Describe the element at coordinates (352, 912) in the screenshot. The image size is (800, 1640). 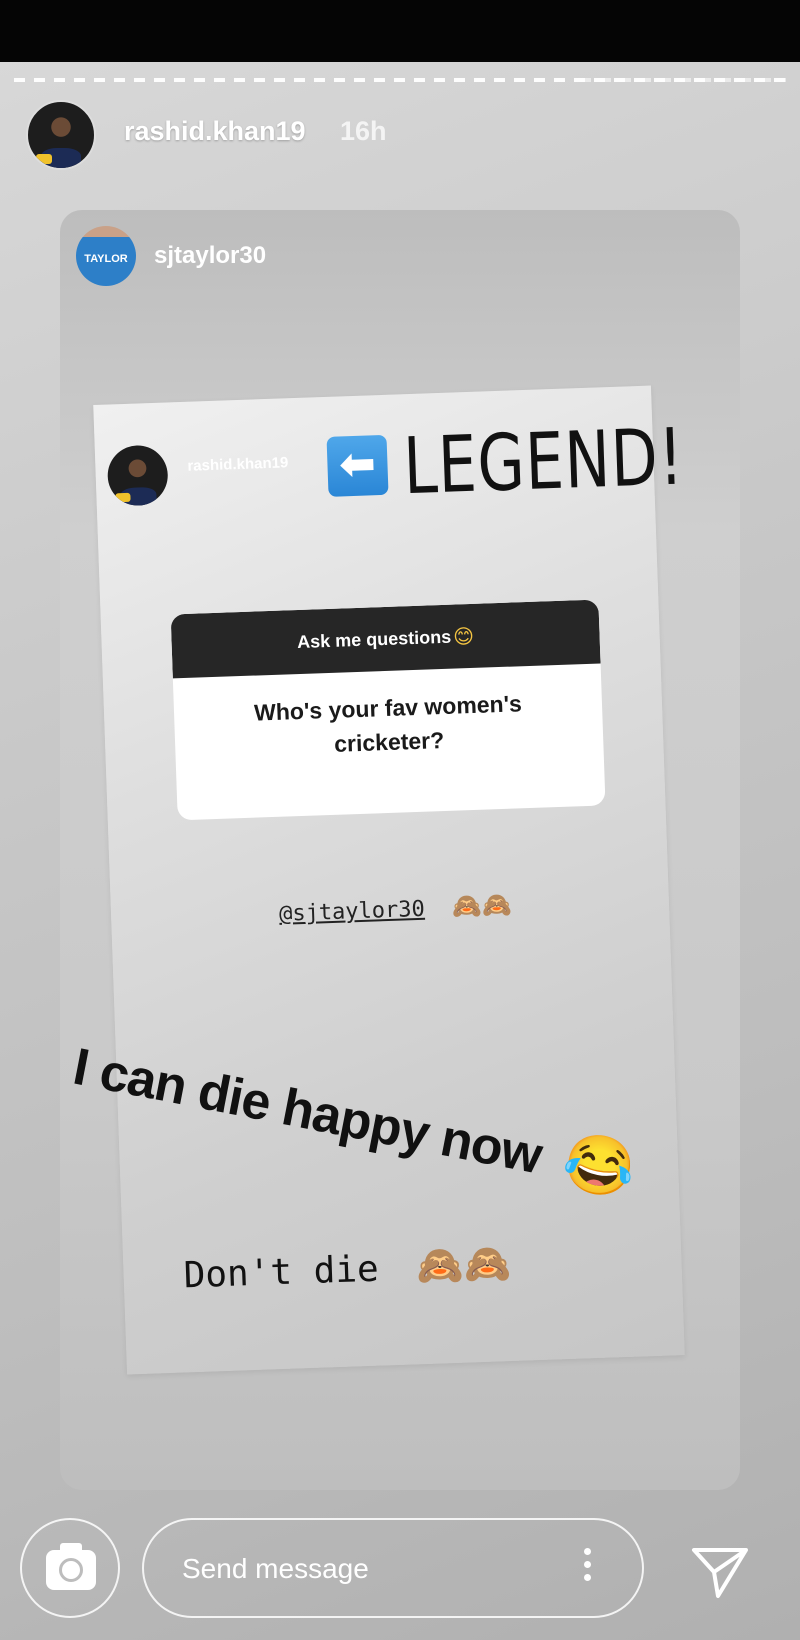
I see `mention-link: @sjtaylor30` at that location.